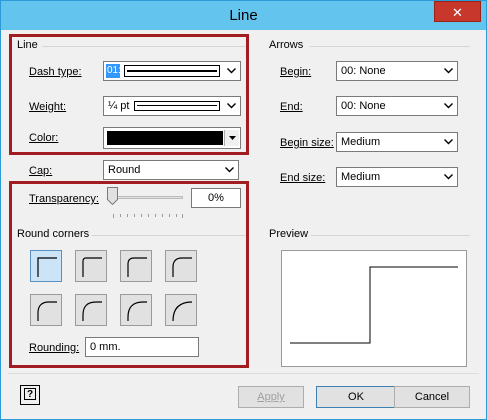  What do you see at coordinates (41, 171) in the screenshot?
I see `cap-label: Cap:` at bounding box center [41, 171].